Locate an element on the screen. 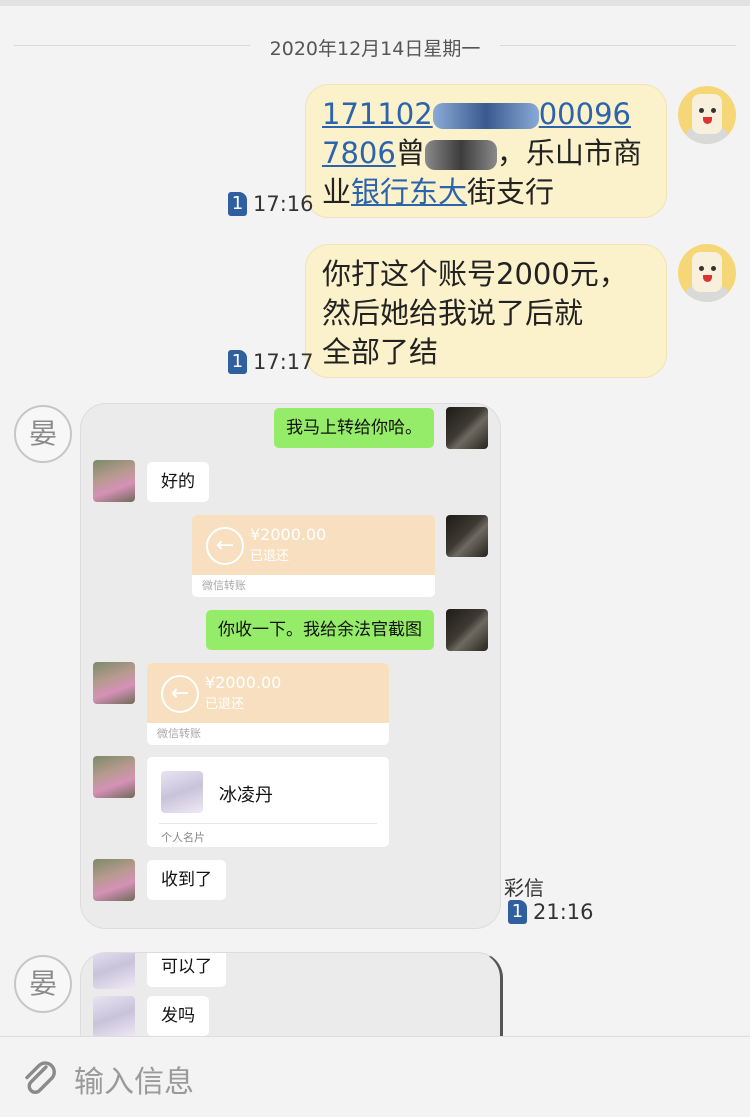 This screenshot has height=1117, width=750. message-text: 街支行 is located at coordinates (511, 192).